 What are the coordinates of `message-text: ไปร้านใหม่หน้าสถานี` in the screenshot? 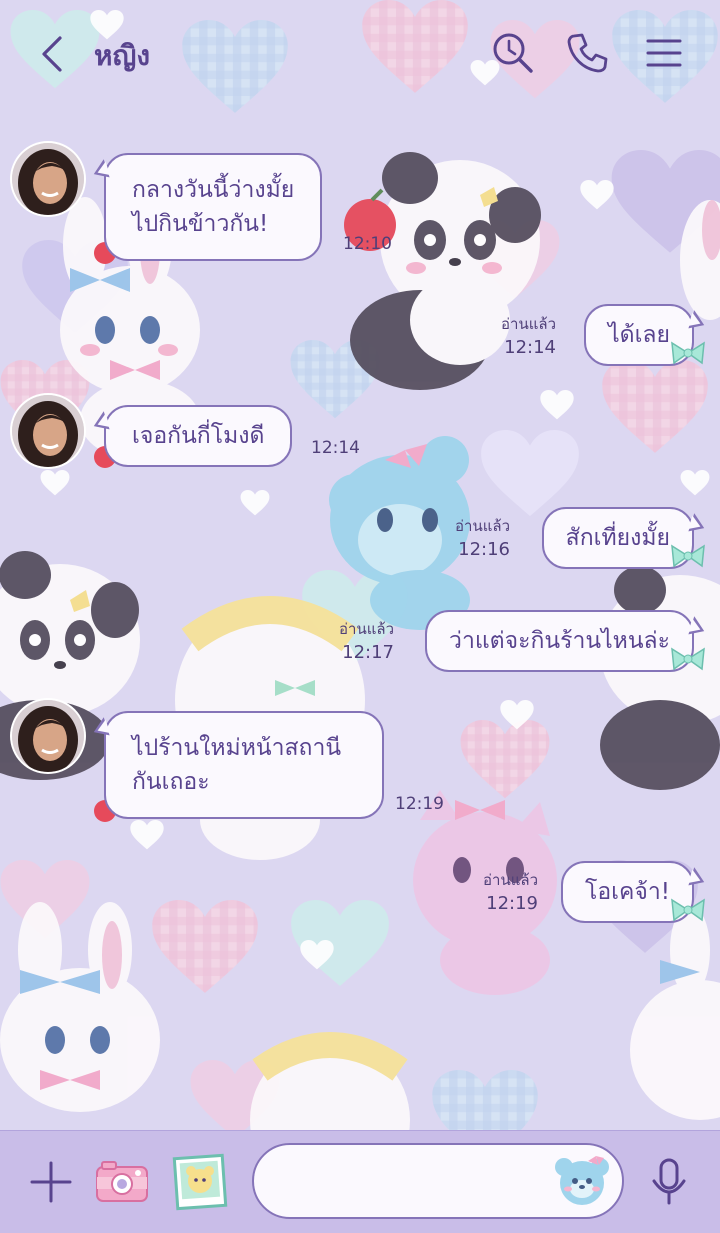 It's located at (237, 748).